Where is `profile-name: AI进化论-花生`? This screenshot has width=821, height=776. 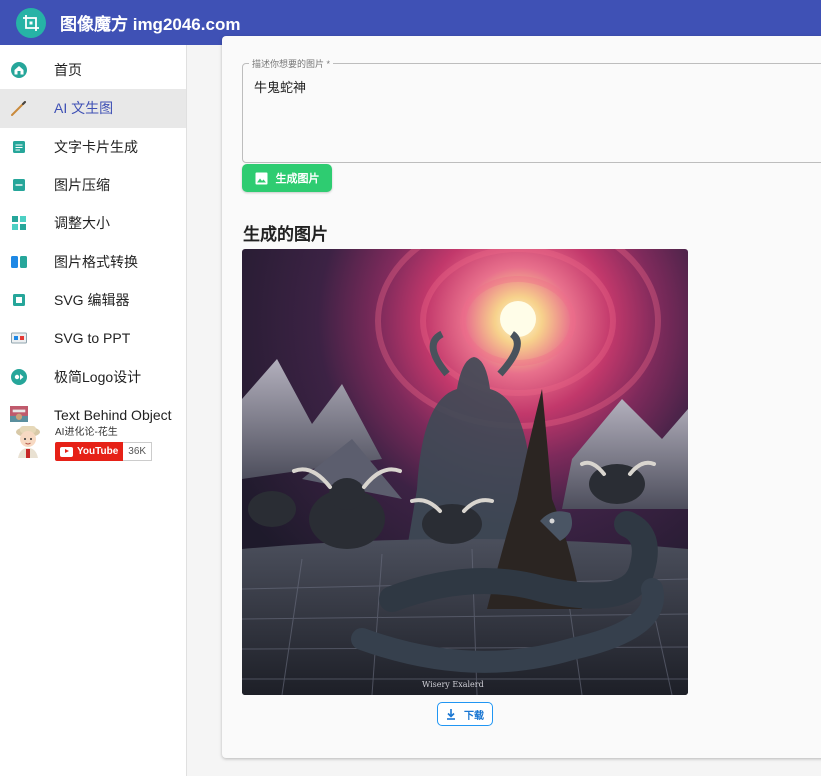
profile-name: AI进化论-花生 is located at coordinates (86, 432).